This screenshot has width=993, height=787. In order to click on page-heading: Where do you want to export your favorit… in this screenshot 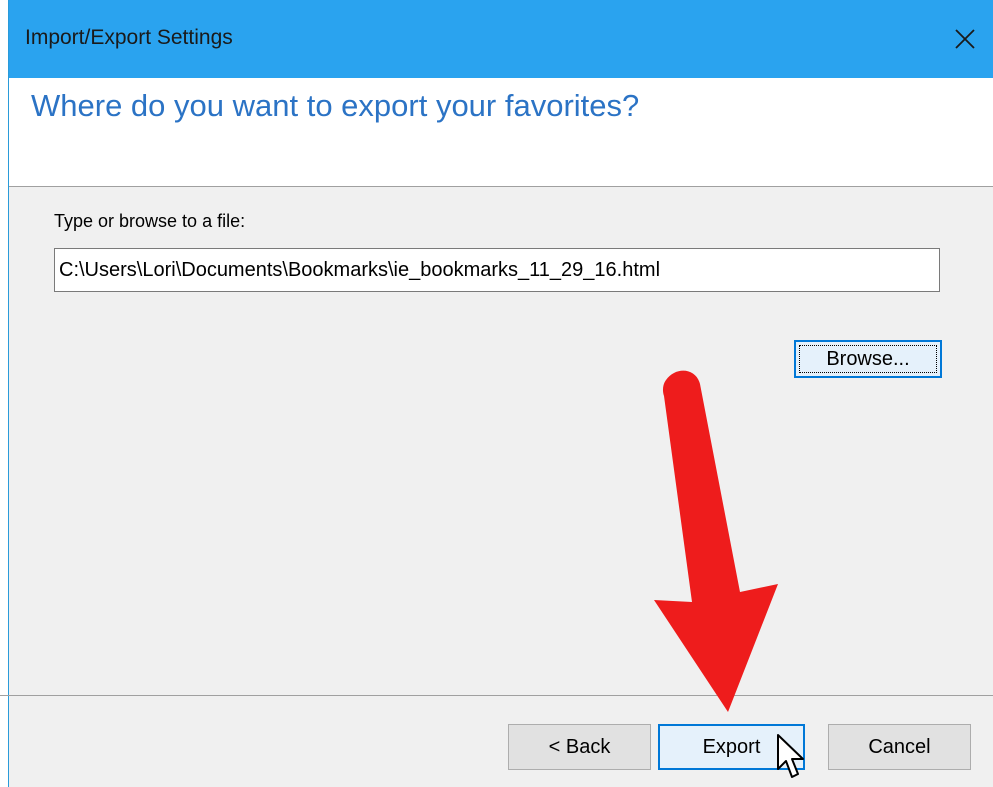, I will do `click(335, 105)`.